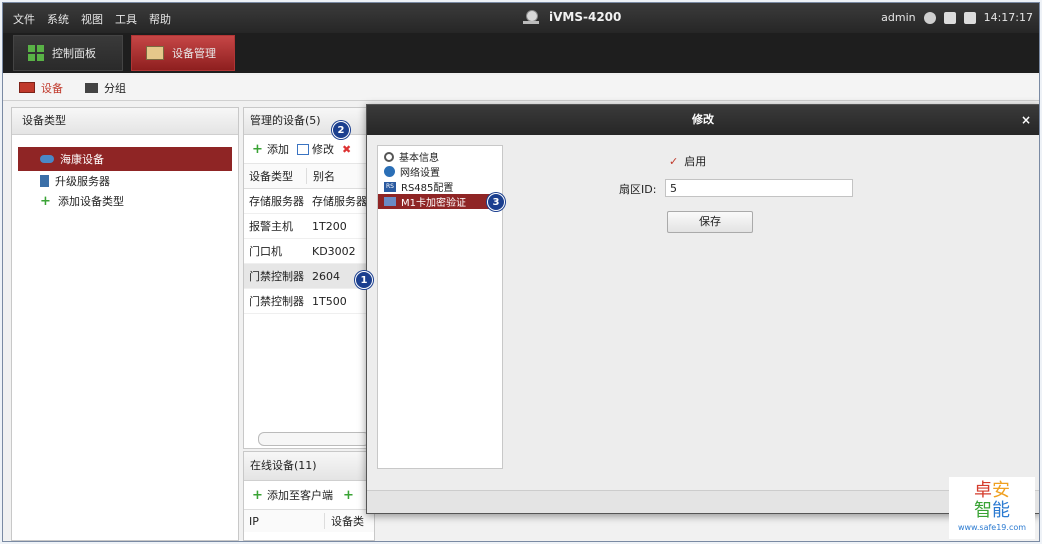 The width and height of the screenshot is (1042, 544). I want to click on tab-device-management: 设备管理, so click(183, 53).